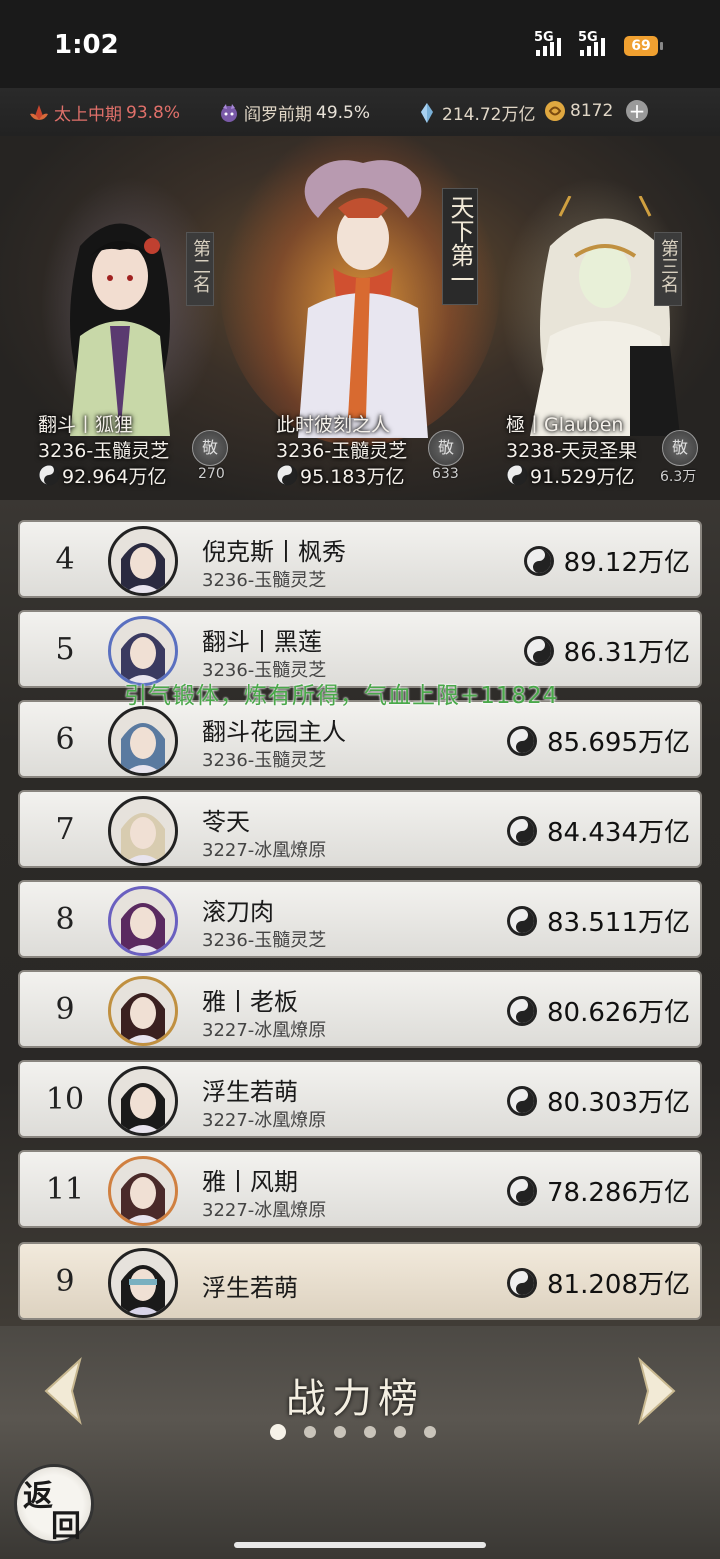 The height and width of the screenshot is (1559, 720). Describe the element at coordinates (238, 912) in the screenshot. I see `player-name: 滚刀肉` at that location.